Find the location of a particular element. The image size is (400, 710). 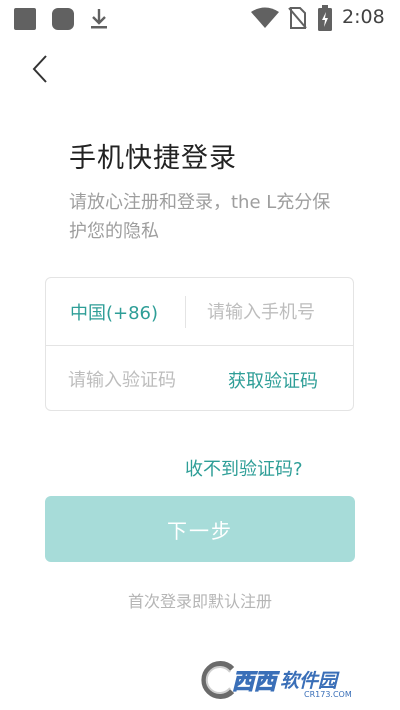

no-sim-icon is located at coordinates (297, 18).